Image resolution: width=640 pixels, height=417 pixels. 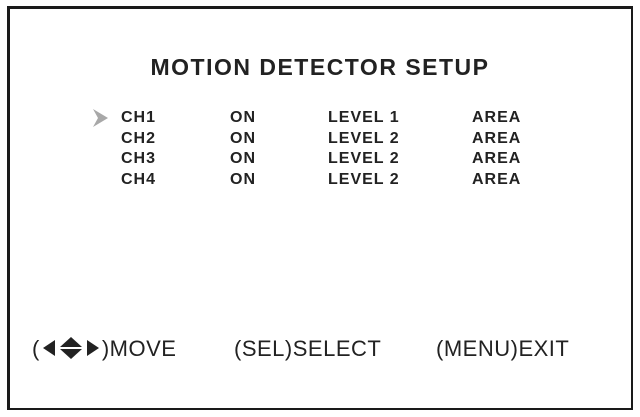 What do you see at coordinates (139, 117) in the screenshot?
I see `channel-label: CH1` at bounding box center [139, 117].